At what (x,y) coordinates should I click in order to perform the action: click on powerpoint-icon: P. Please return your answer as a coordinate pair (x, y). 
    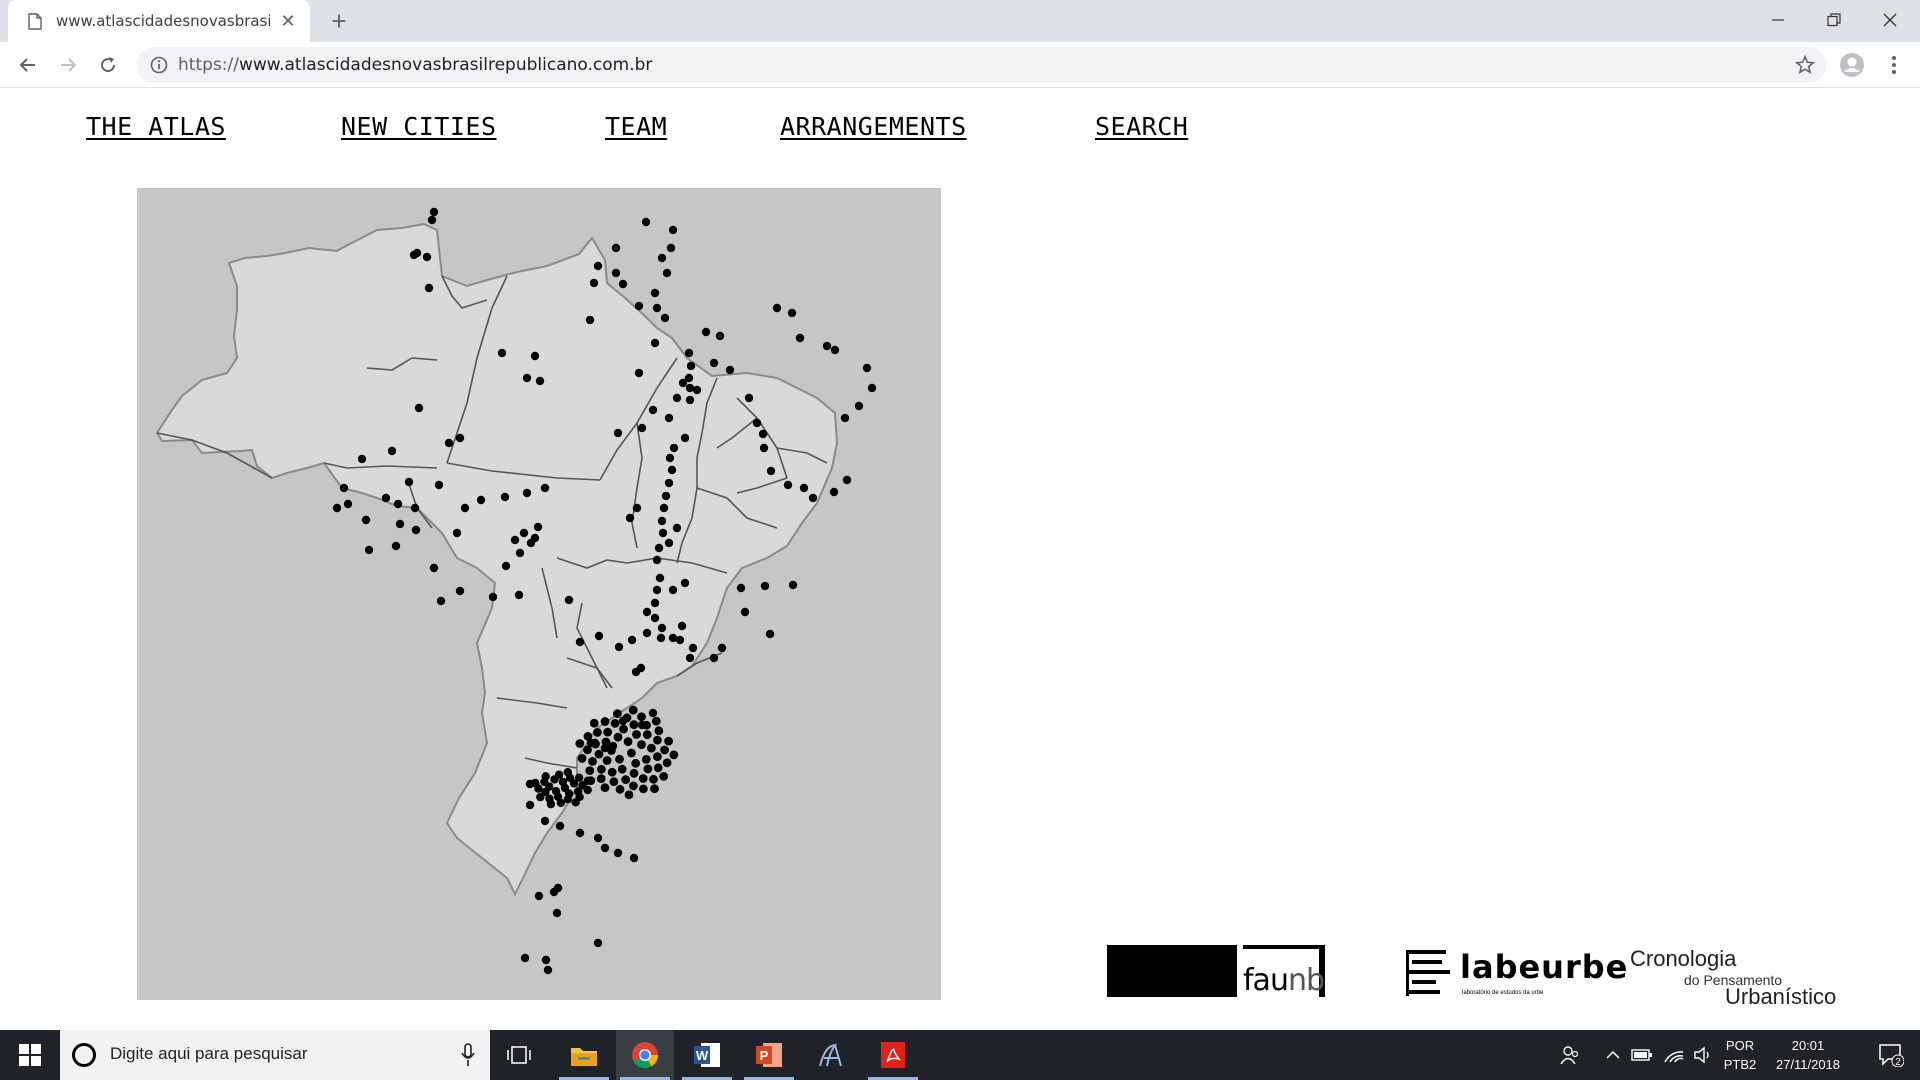
    Looking at the image, I should click on (769, 1055).